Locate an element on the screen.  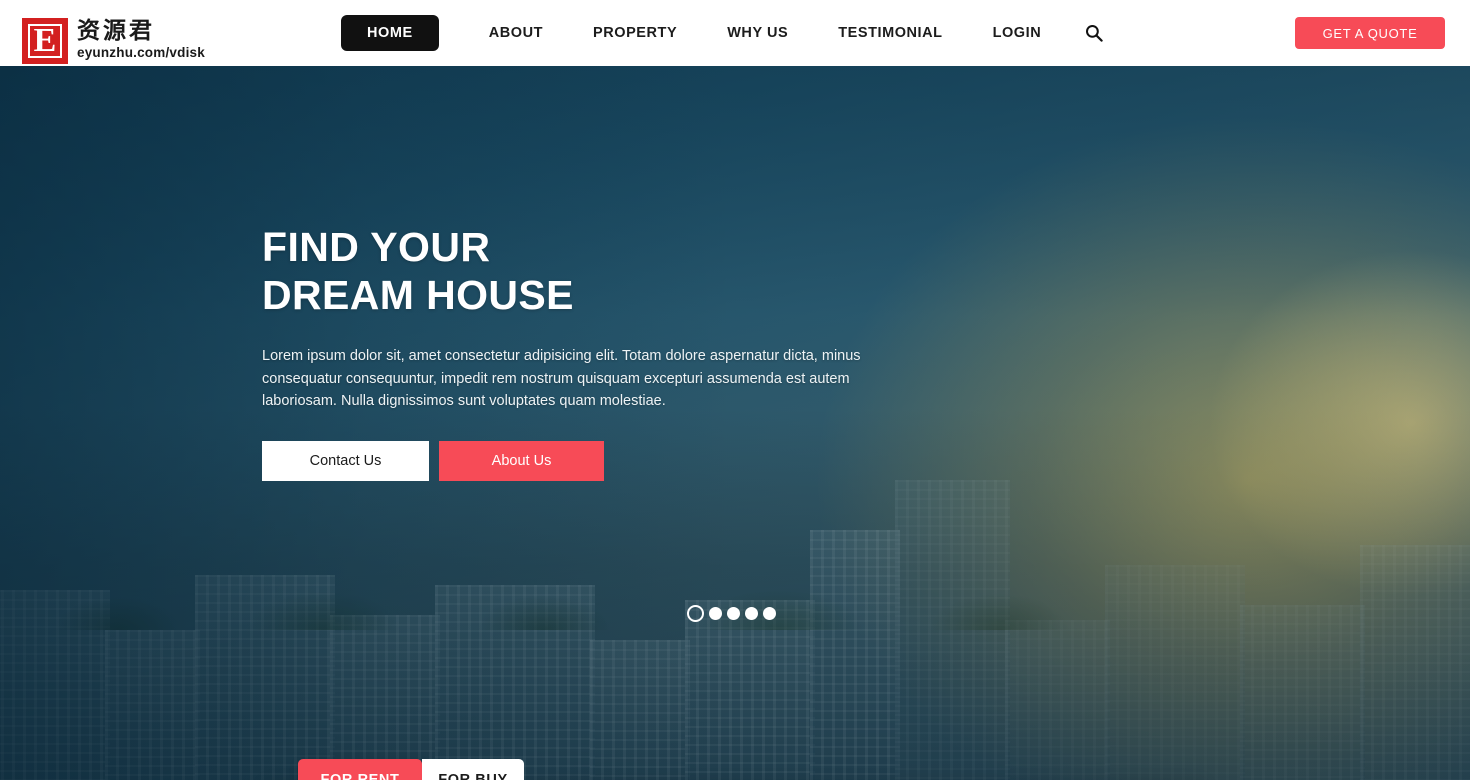
get-a-quote-button: GET A QUOTE is located at coordinates (1370, 33).